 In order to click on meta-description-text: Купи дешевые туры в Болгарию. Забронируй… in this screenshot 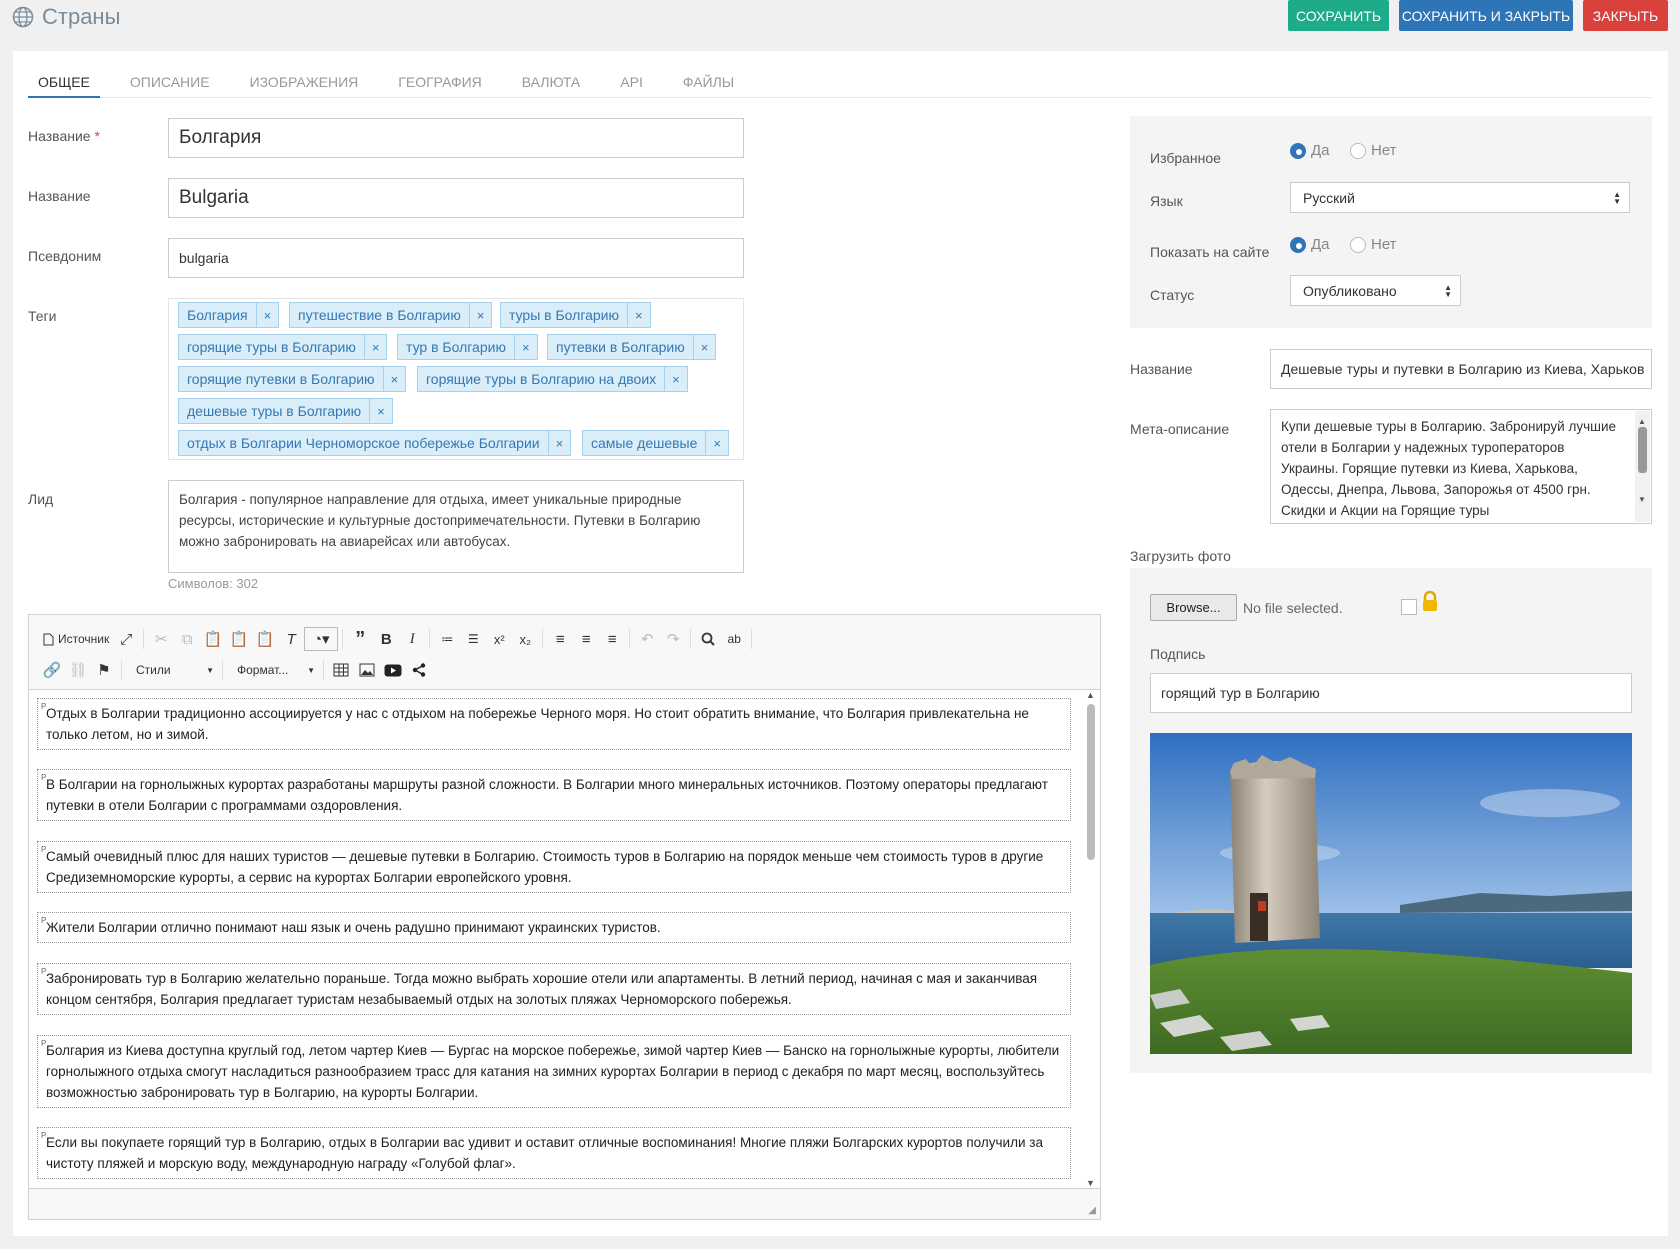, I will do `click(1448, 468)`.